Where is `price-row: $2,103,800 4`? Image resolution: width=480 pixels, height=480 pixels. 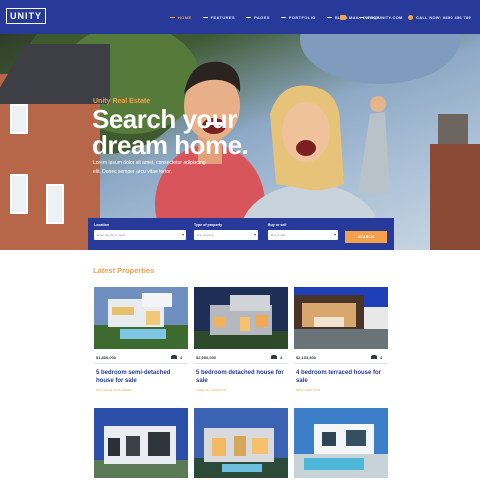 price-row: $2,103,800 4 is located at coordinates (341, 357).